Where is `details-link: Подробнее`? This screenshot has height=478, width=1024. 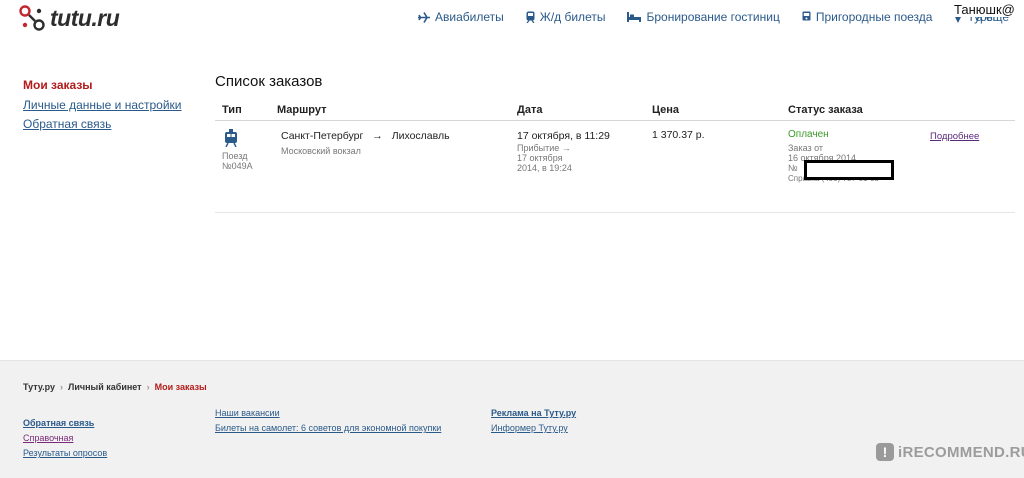 details-link: Подробнее is located at coordinates (954, 136).